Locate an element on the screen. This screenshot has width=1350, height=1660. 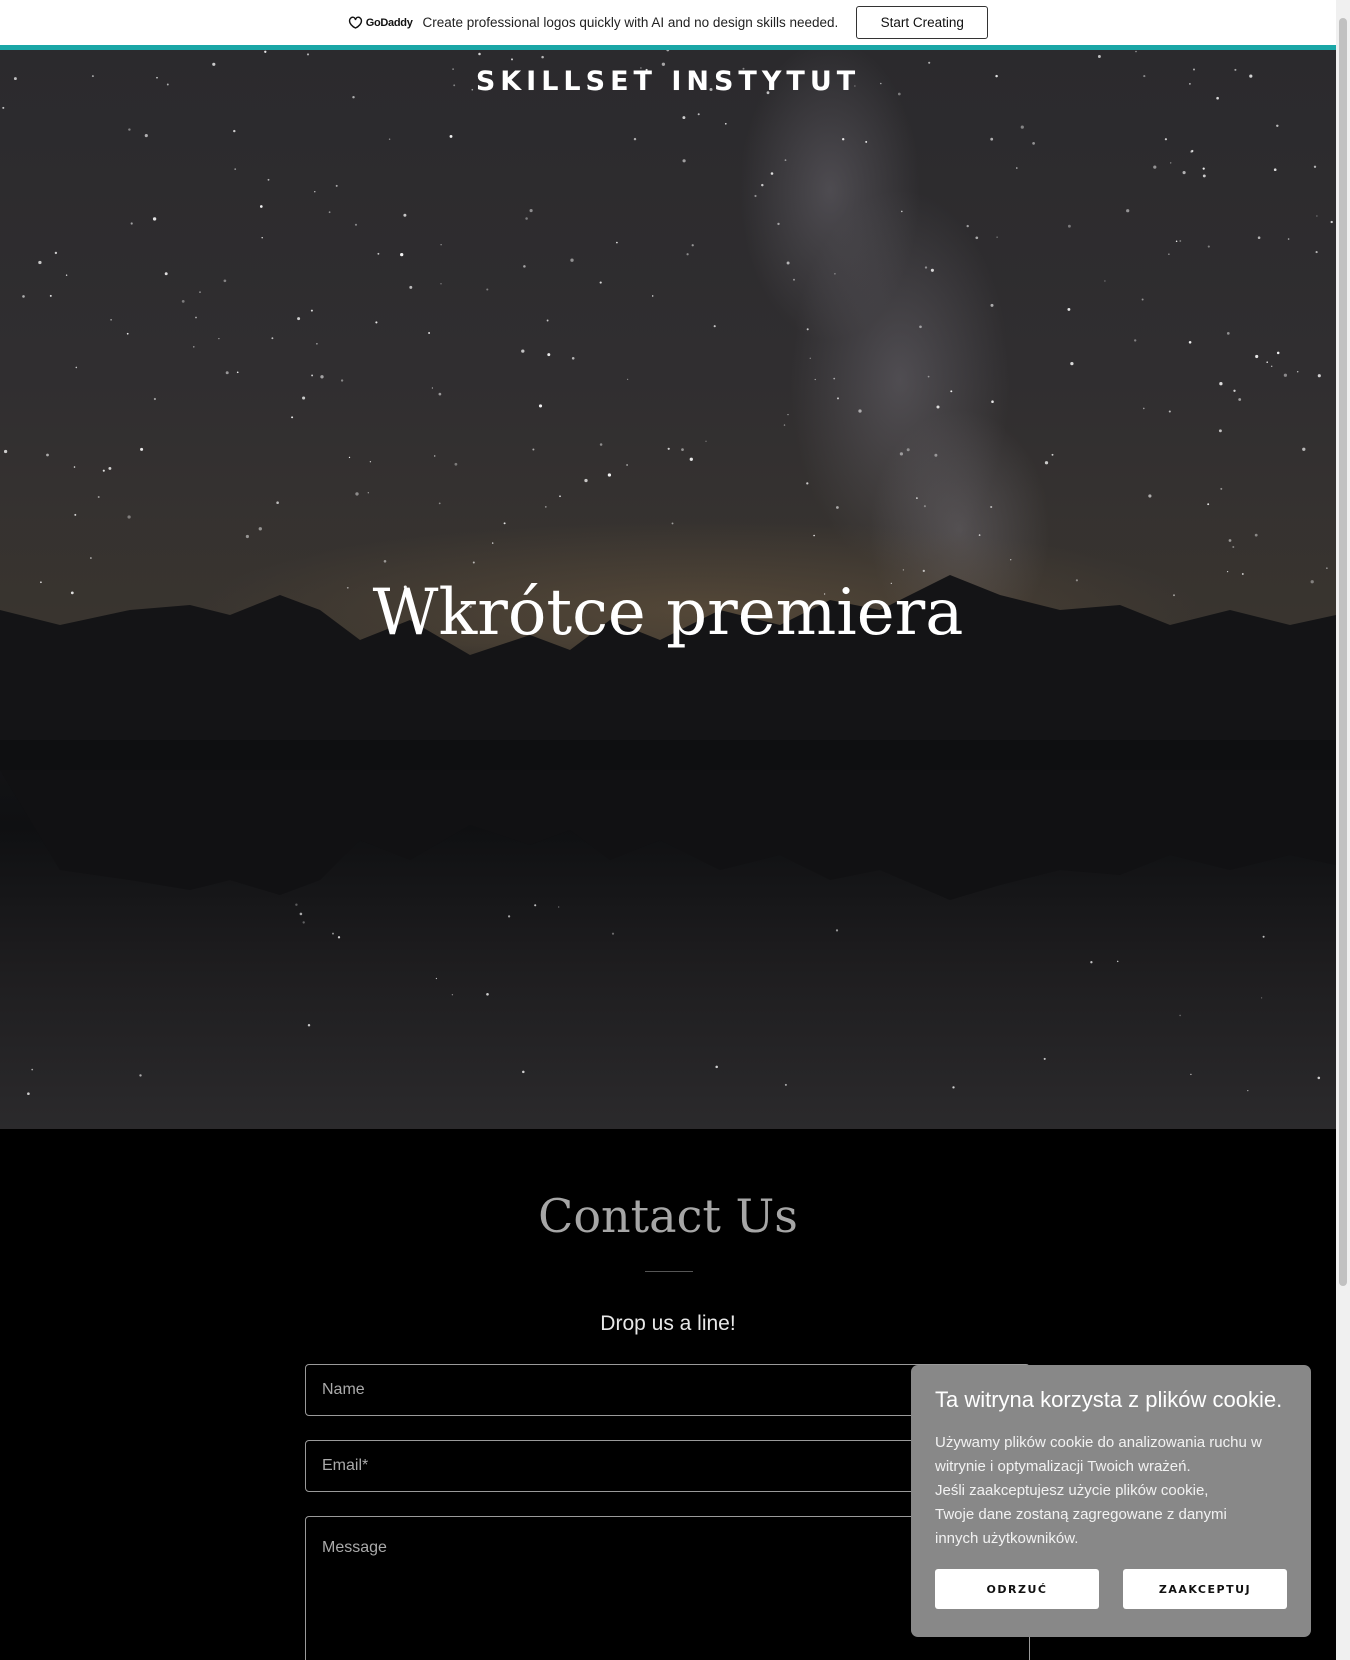
scrollbar is located at coordinates (1343, 830).